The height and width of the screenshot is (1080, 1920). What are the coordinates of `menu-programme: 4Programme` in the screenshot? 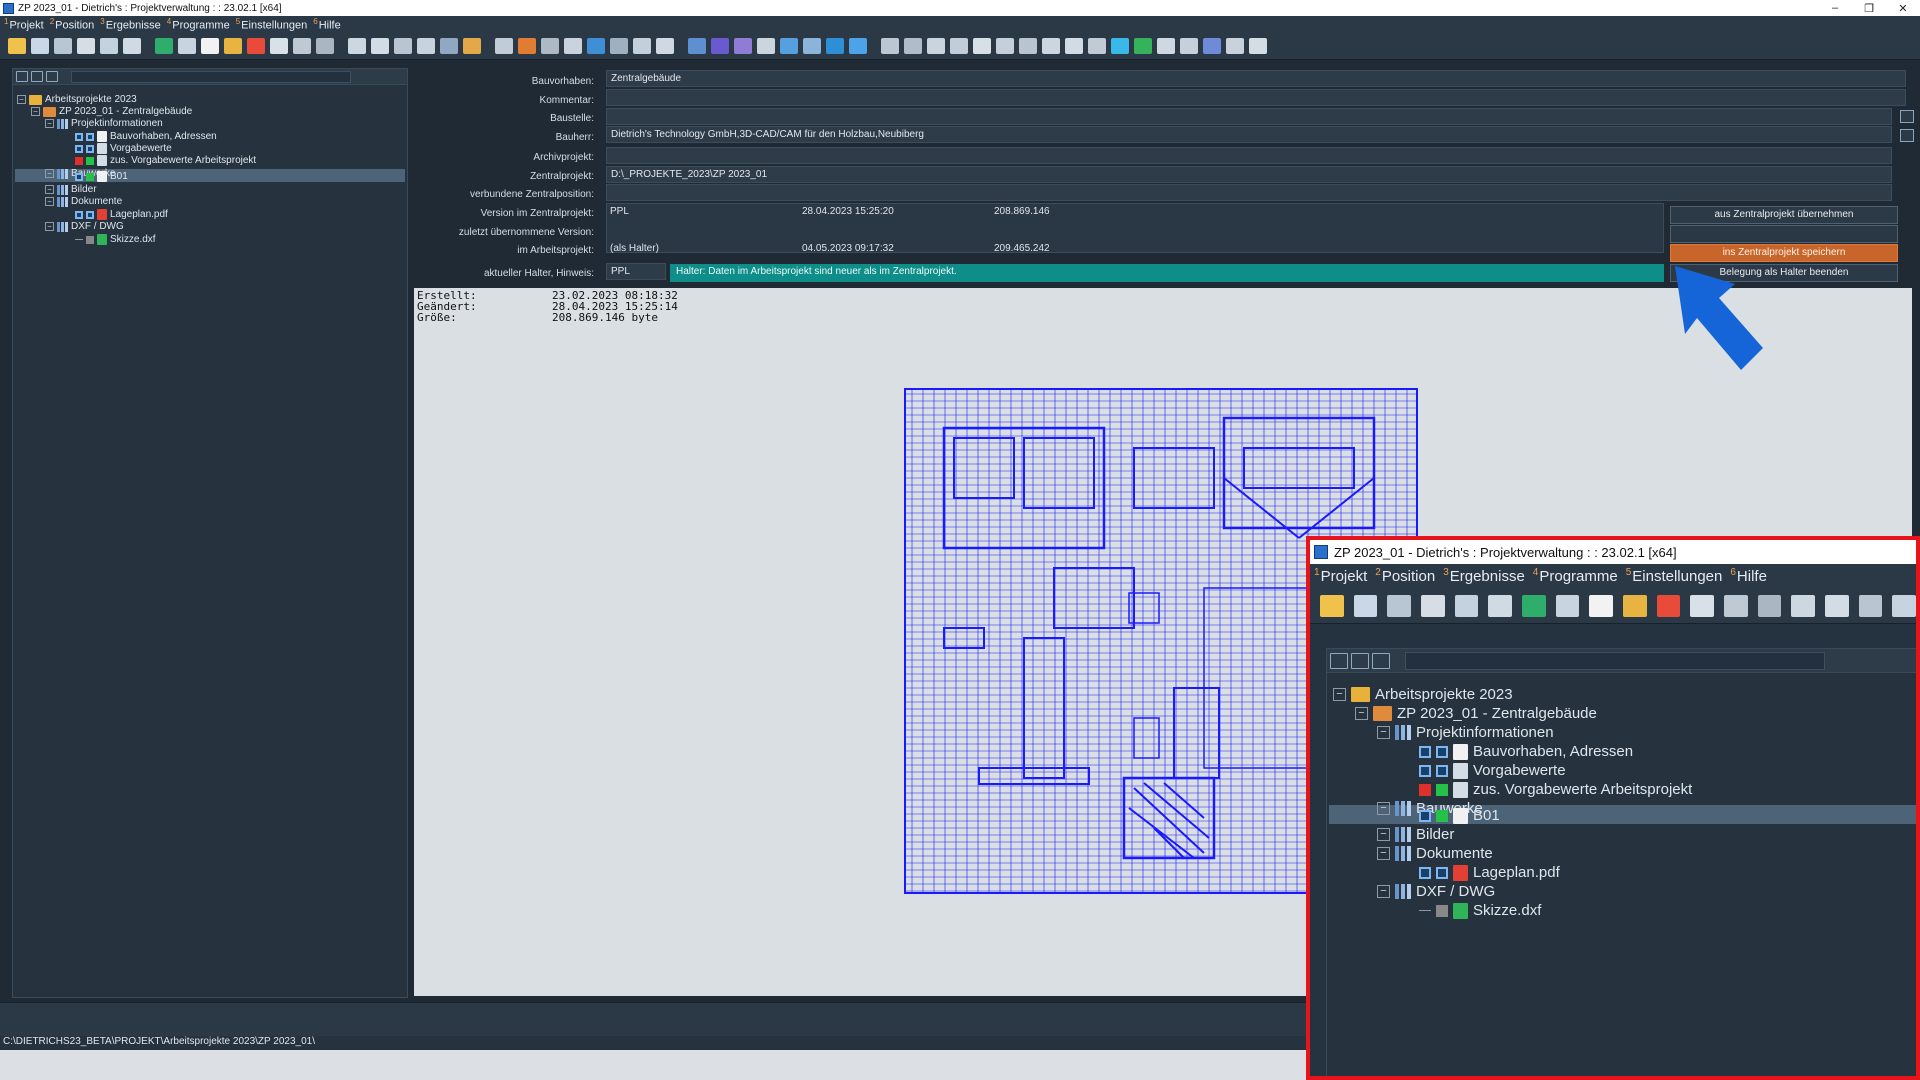 It's located at (198, 24).